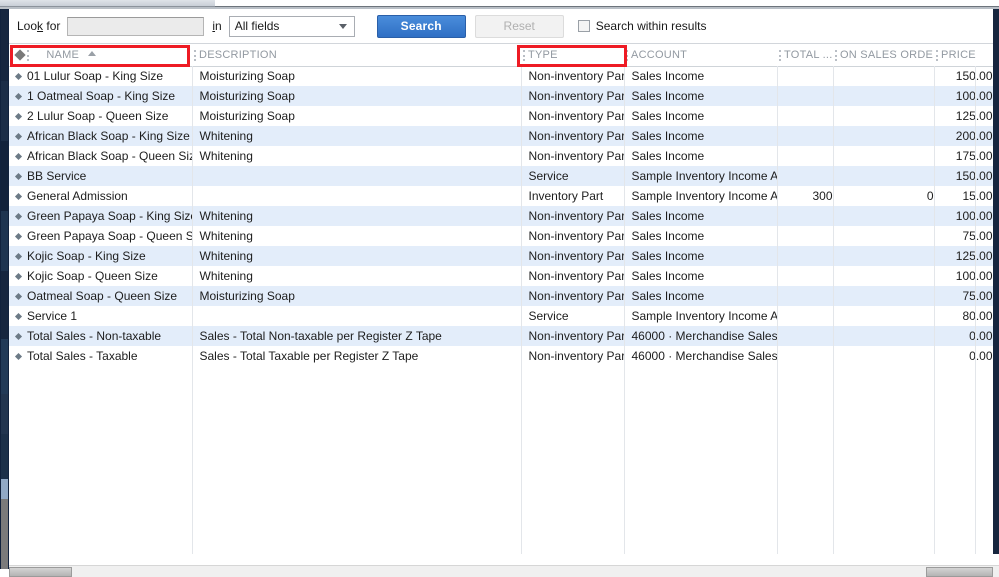 This screenshot has height=577, width=999. What do you see at coordinates (100, 56) in the screenshot?
I see `column-header-name: NAME` at bounding box center [100, 56].